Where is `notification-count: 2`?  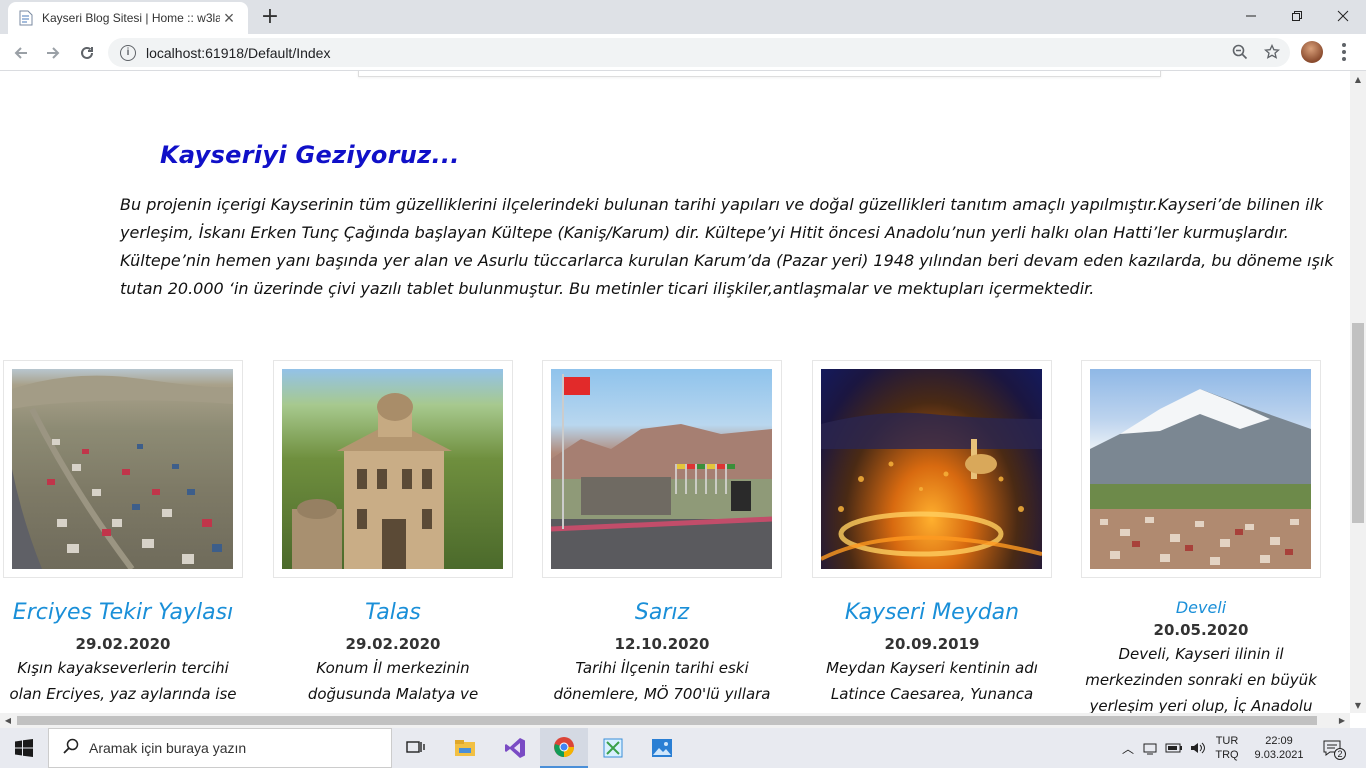 notification-count: 2 is located at coordinates (1340, 754).